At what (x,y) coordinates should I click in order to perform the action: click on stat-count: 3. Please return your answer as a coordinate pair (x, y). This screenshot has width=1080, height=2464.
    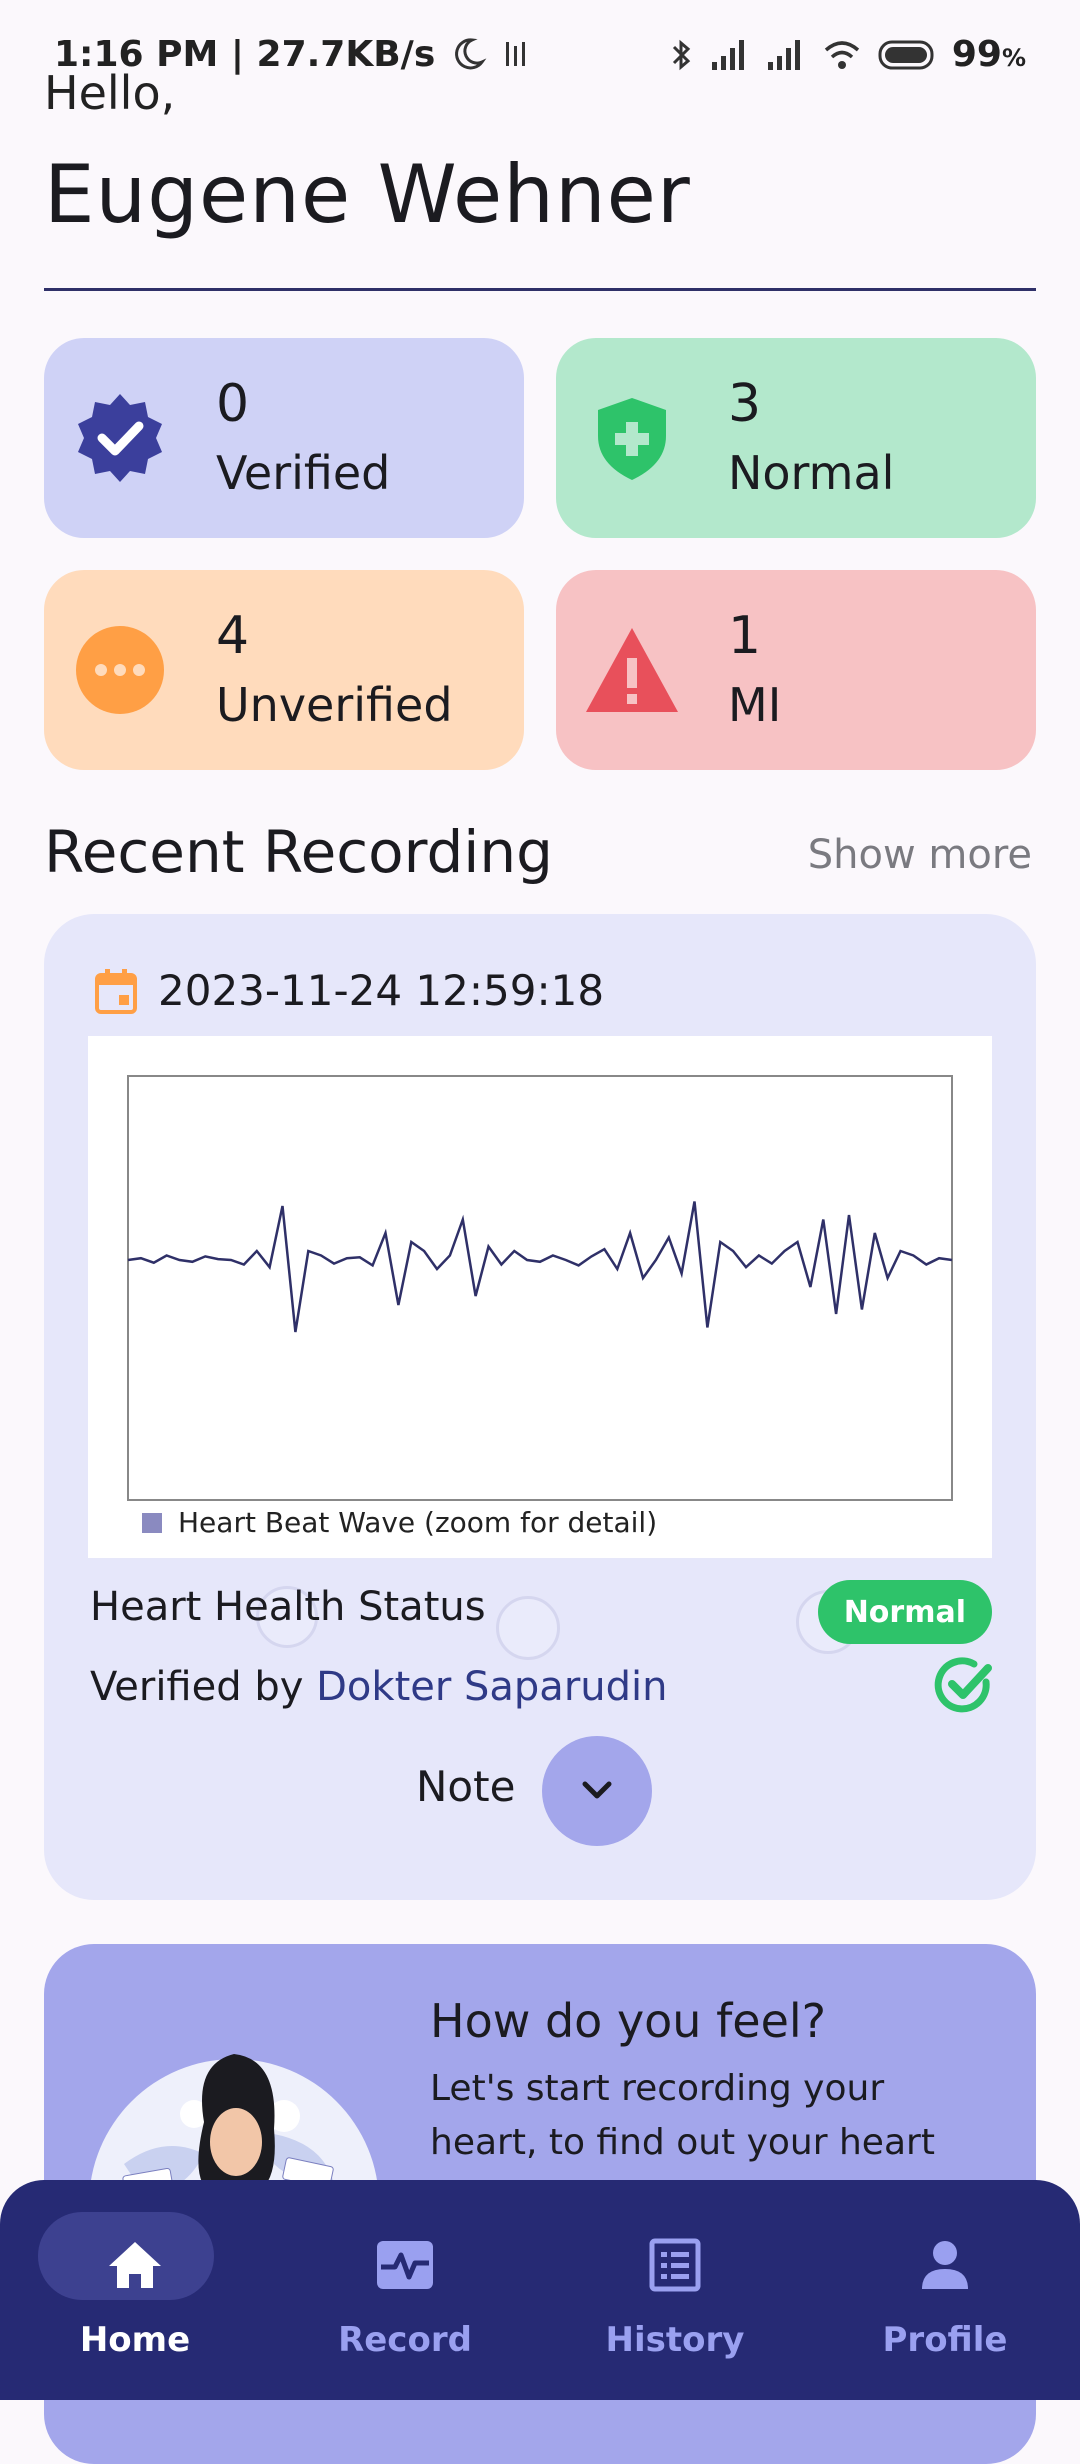
    Looking at the image, I should click on (745, 404).